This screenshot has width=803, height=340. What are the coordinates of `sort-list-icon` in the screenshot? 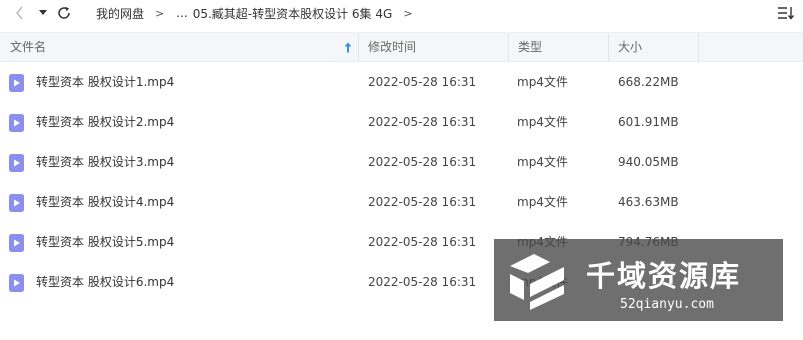 It's located at (786, 13).